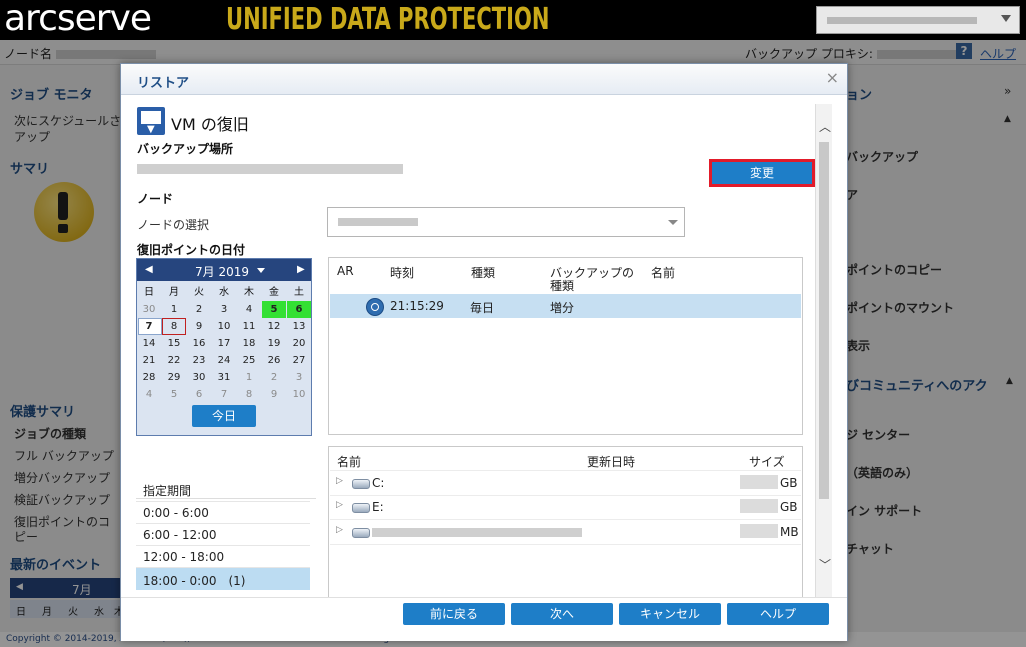  I want to click on calendar-day: 26, so click(274, 360).